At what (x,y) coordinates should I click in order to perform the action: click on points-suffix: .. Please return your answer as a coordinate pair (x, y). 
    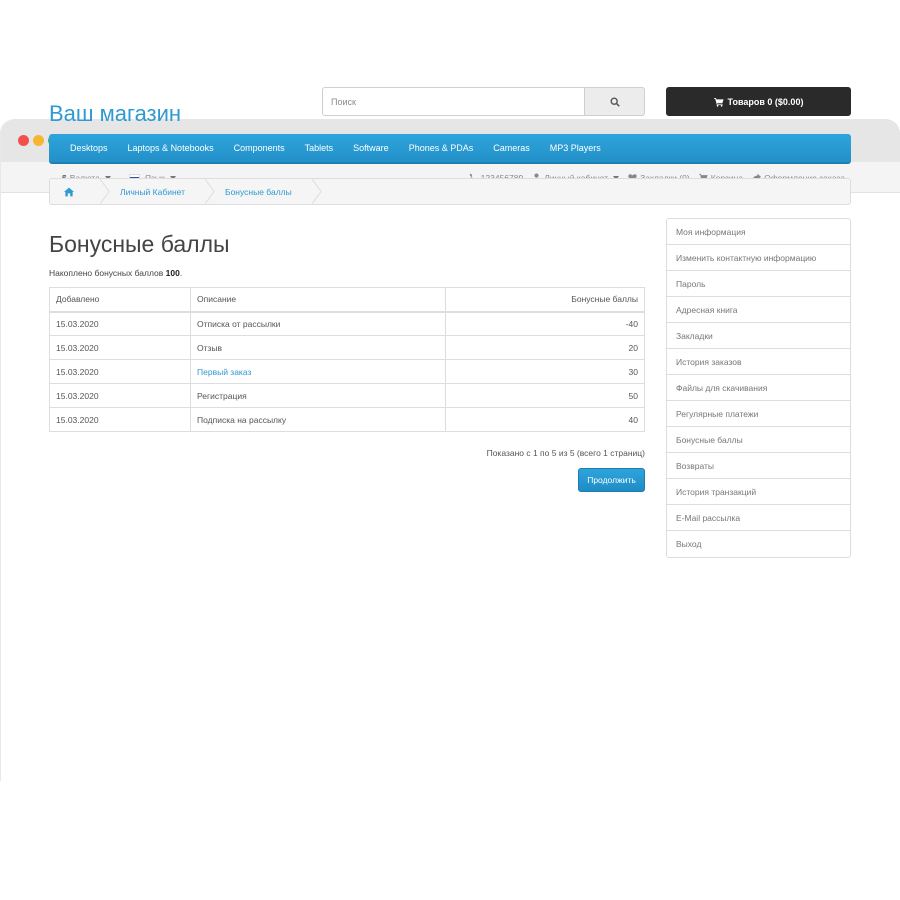
    Looking at the image, I should click on (181, 273).